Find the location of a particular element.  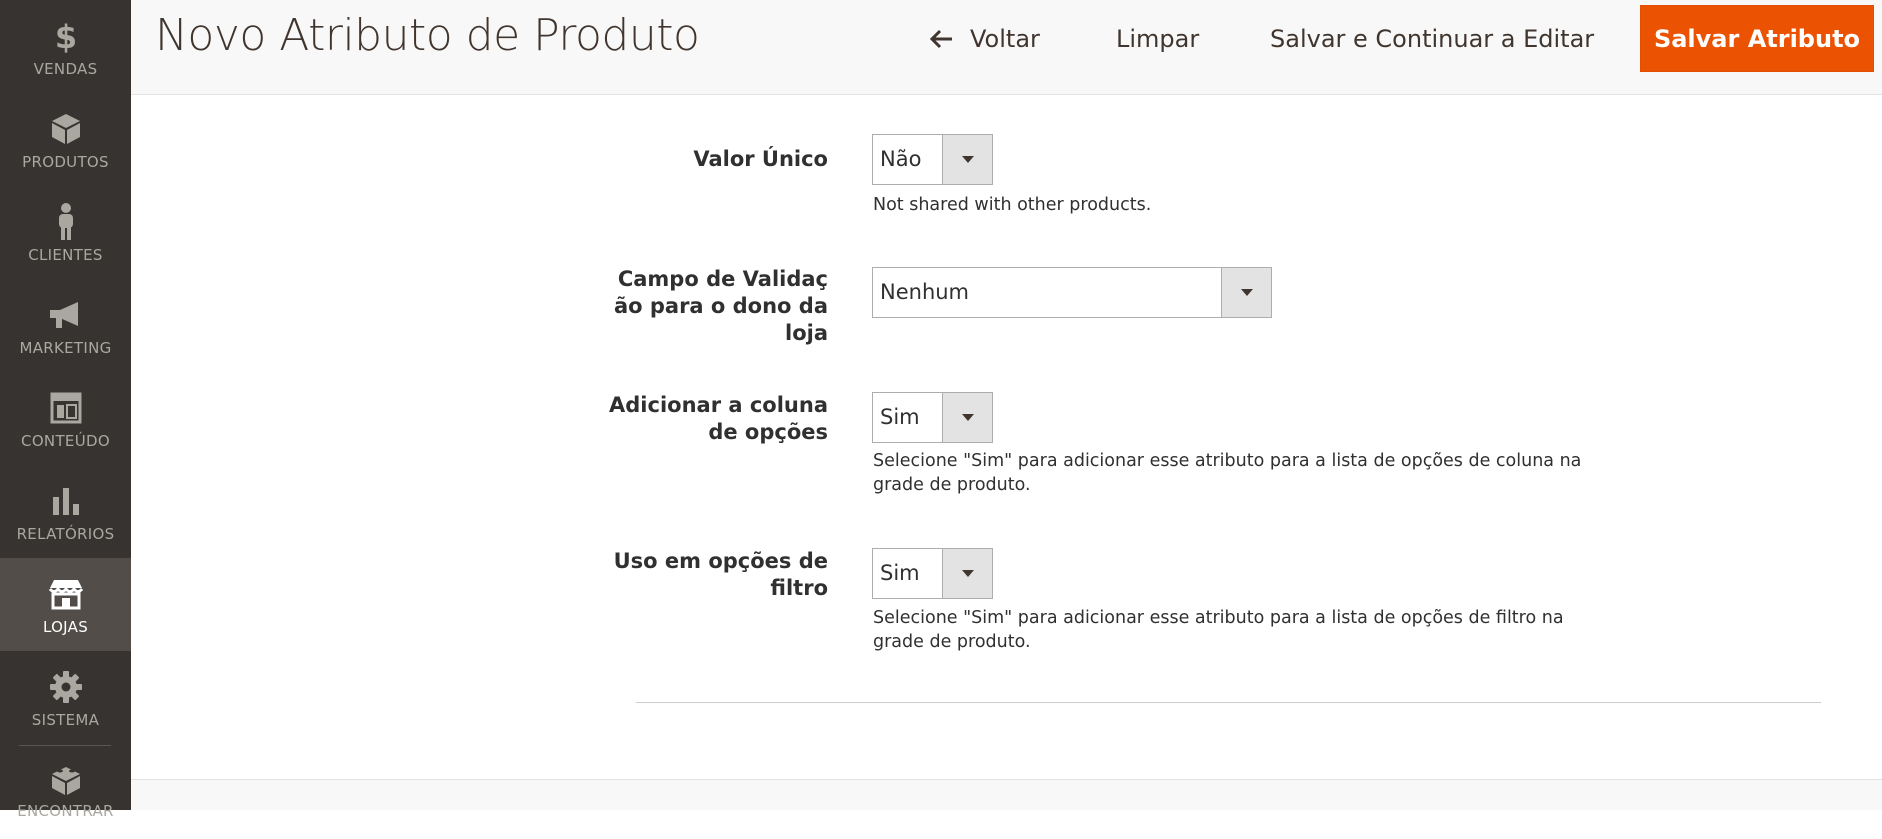

filter-options-selected: Sim is located at coordinates (900, 573).